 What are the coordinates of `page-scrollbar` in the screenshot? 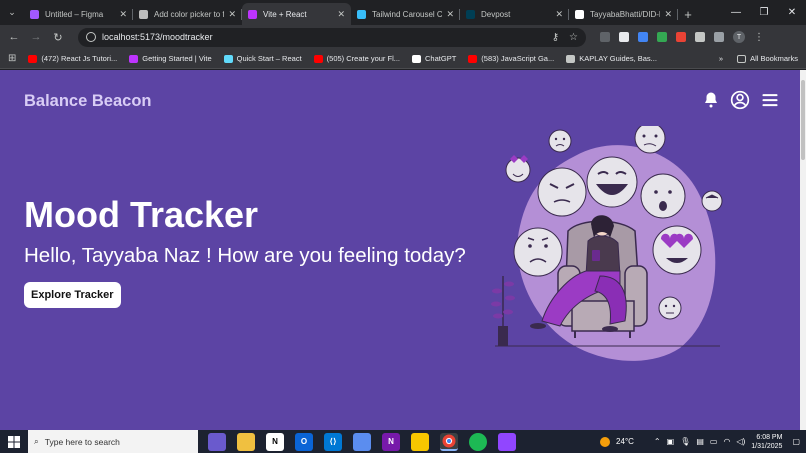 It's located at (803, 250).